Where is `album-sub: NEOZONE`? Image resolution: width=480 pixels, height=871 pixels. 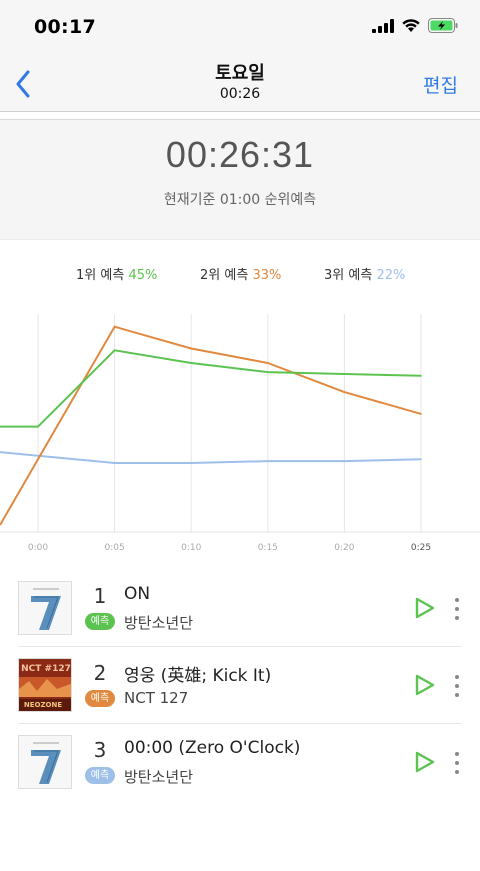 album-sub: NEOZONE is located at coordinates (43, 705).